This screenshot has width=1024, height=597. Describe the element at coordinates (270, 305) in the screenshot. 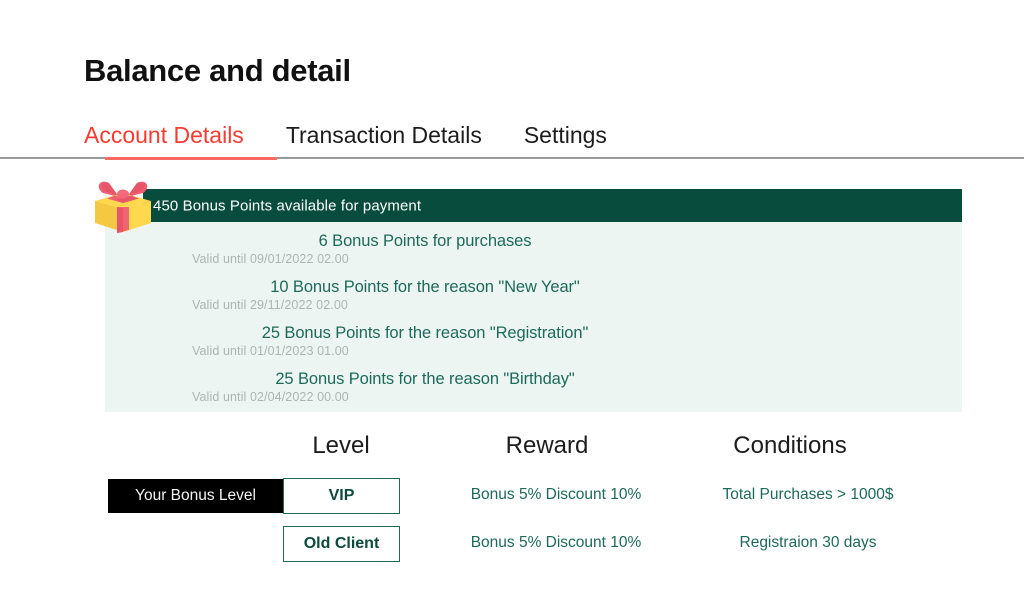

I see `bonus-item-validity: Valid until 29/11/2022 02.00` at that location.